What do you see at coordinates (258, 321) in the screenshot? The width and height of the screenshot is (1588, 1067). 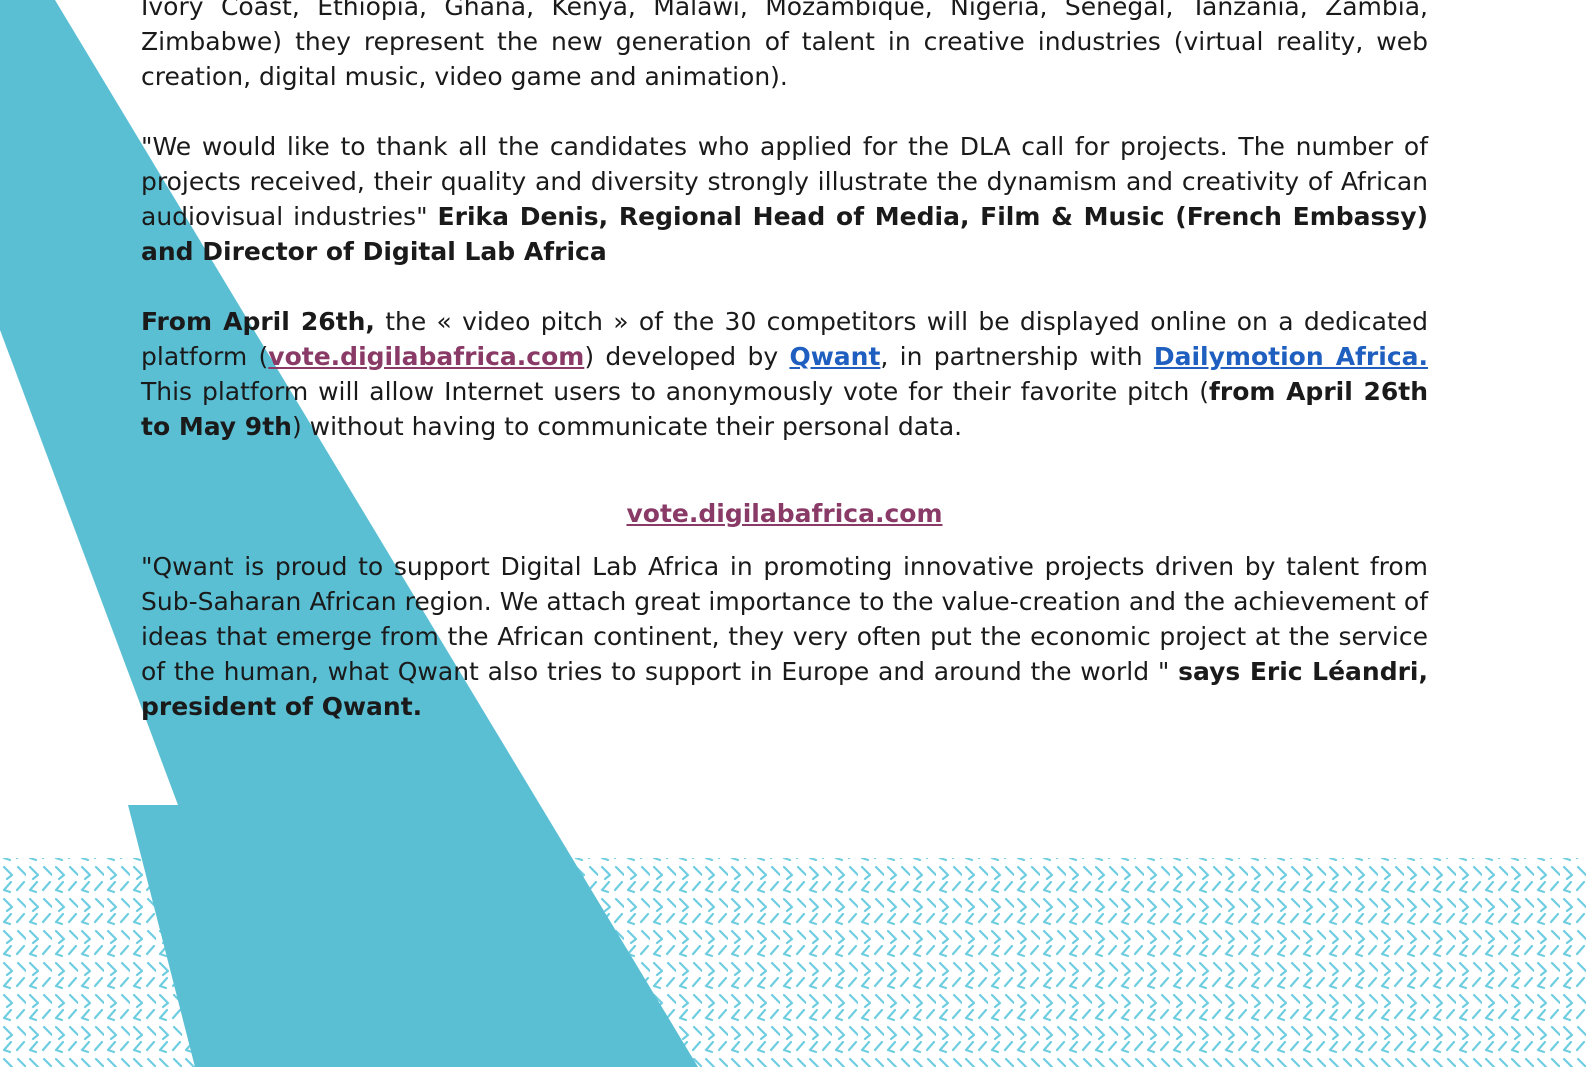 I see `vote-lead: From April 26th,` at bounding box center [258, 321].